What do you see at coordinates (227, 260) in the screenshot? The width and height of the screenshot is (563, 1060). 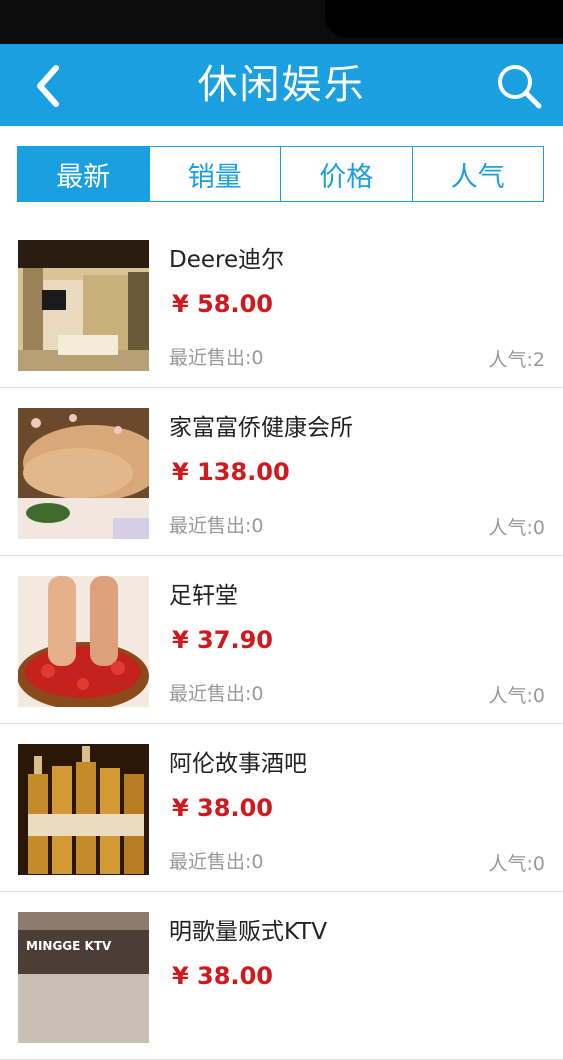 I see `item-name: Deere迪尔` at bounding box center [227, 260].